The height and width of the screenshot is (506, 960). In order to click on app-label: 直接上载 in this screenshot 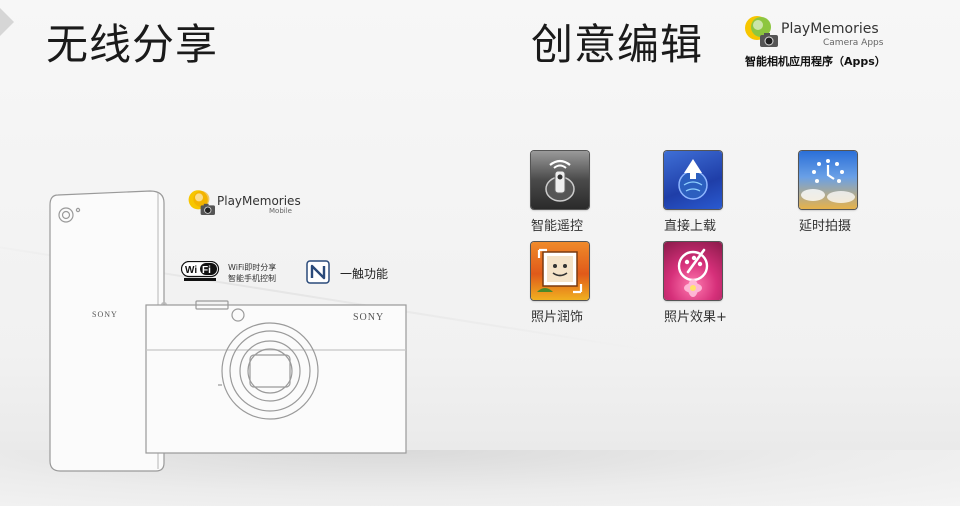, I will do `click(690, 226)`.